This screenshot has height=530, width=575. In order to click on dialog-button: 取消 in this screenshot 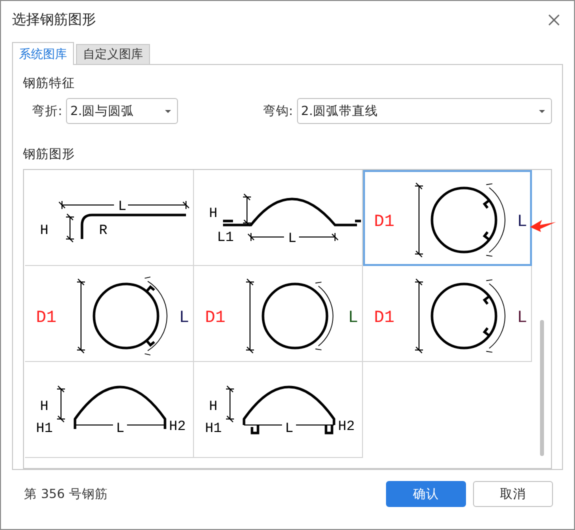, I will do `click(513, 494)`.